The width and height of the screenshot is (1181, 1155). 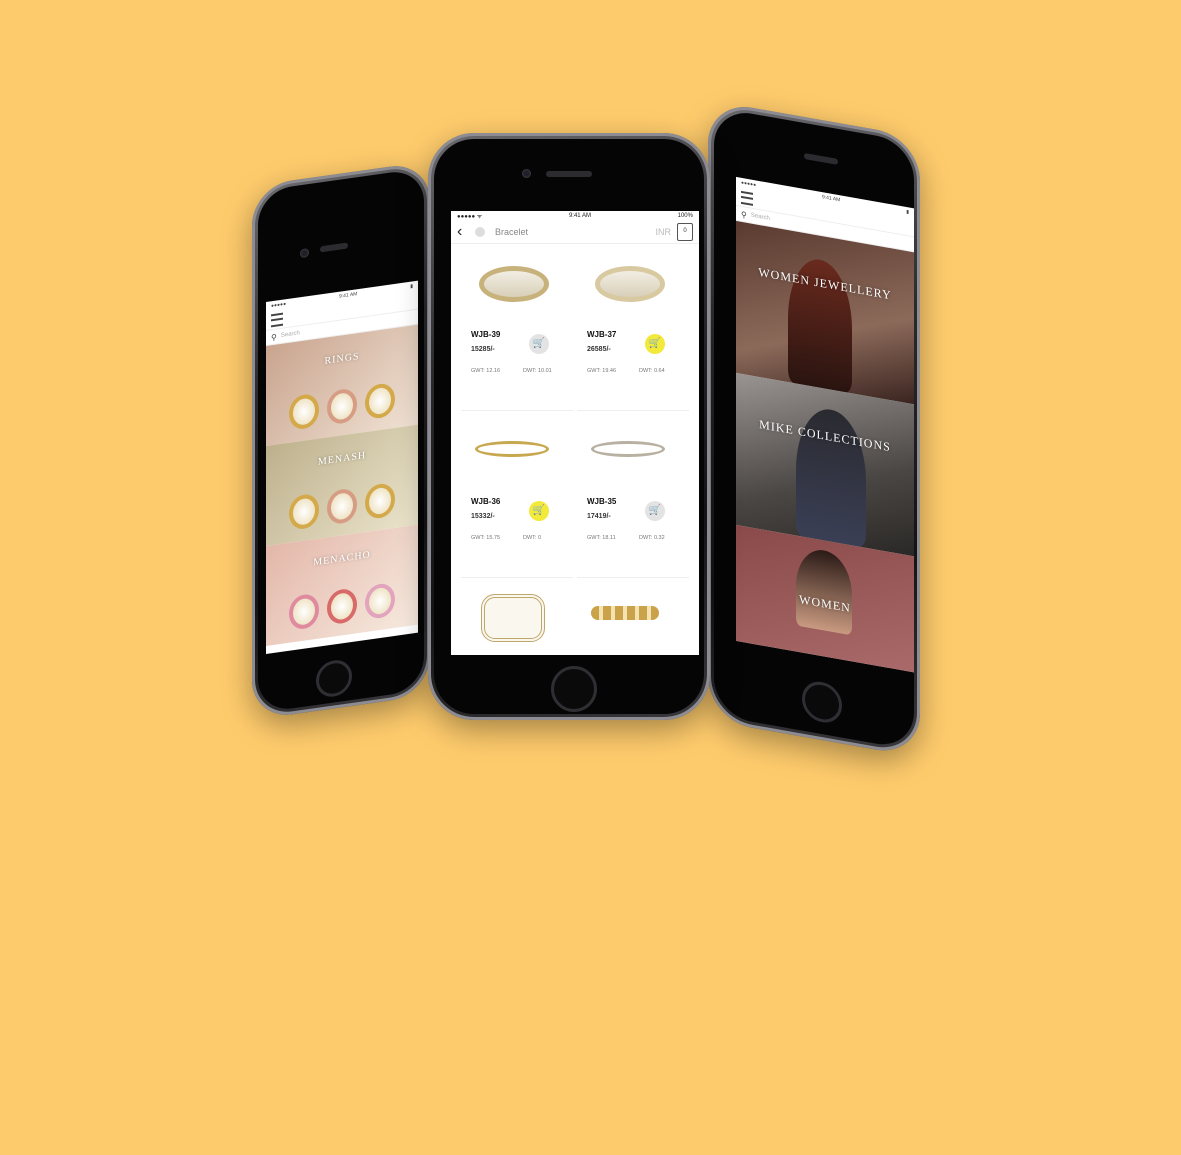 What do you see at coordinates (633, 327) in the screenshot?
I see `product-card: WJB-37 26585/- 🛒 GWT: 19.46 DWT: 0.64` at bounding box center [633, 327].